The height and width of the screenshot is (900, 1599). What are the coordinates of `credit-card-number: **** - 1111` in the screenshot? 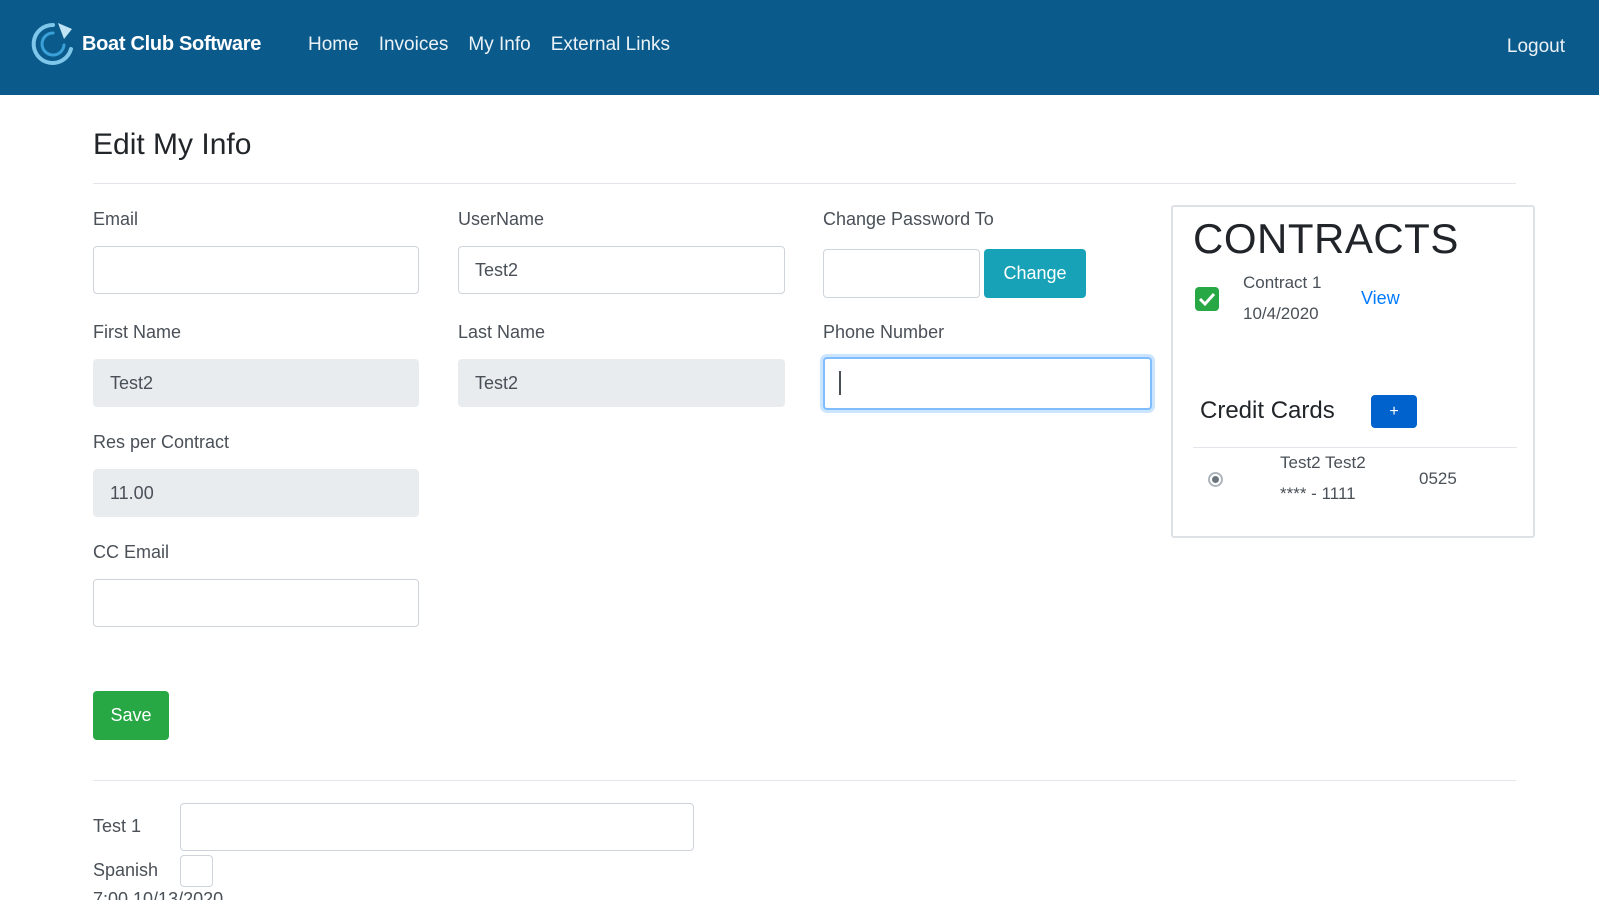 It's located at (1318, 493).